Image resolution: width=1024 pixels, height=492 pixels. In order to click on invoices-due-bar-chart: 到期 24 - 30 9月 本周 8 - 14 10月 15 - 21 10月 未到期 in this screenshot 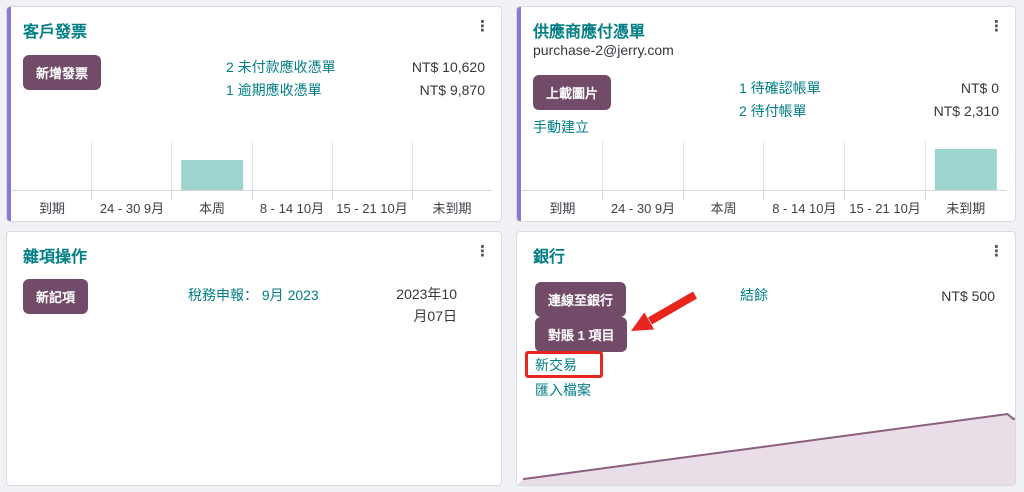, I will do `click(252, 181)`.